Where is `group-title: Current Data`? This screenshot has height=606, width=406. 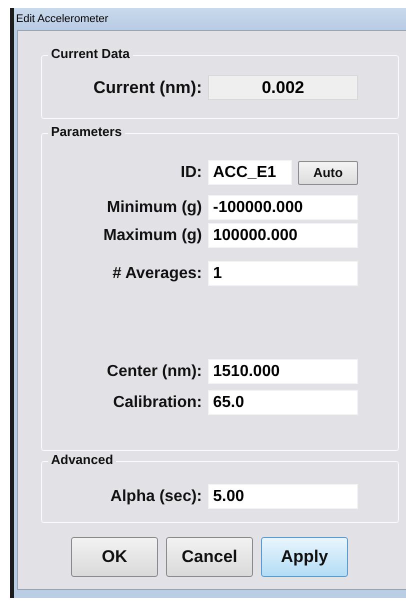
group-title: Current Data is located at coordinates (90, 53).